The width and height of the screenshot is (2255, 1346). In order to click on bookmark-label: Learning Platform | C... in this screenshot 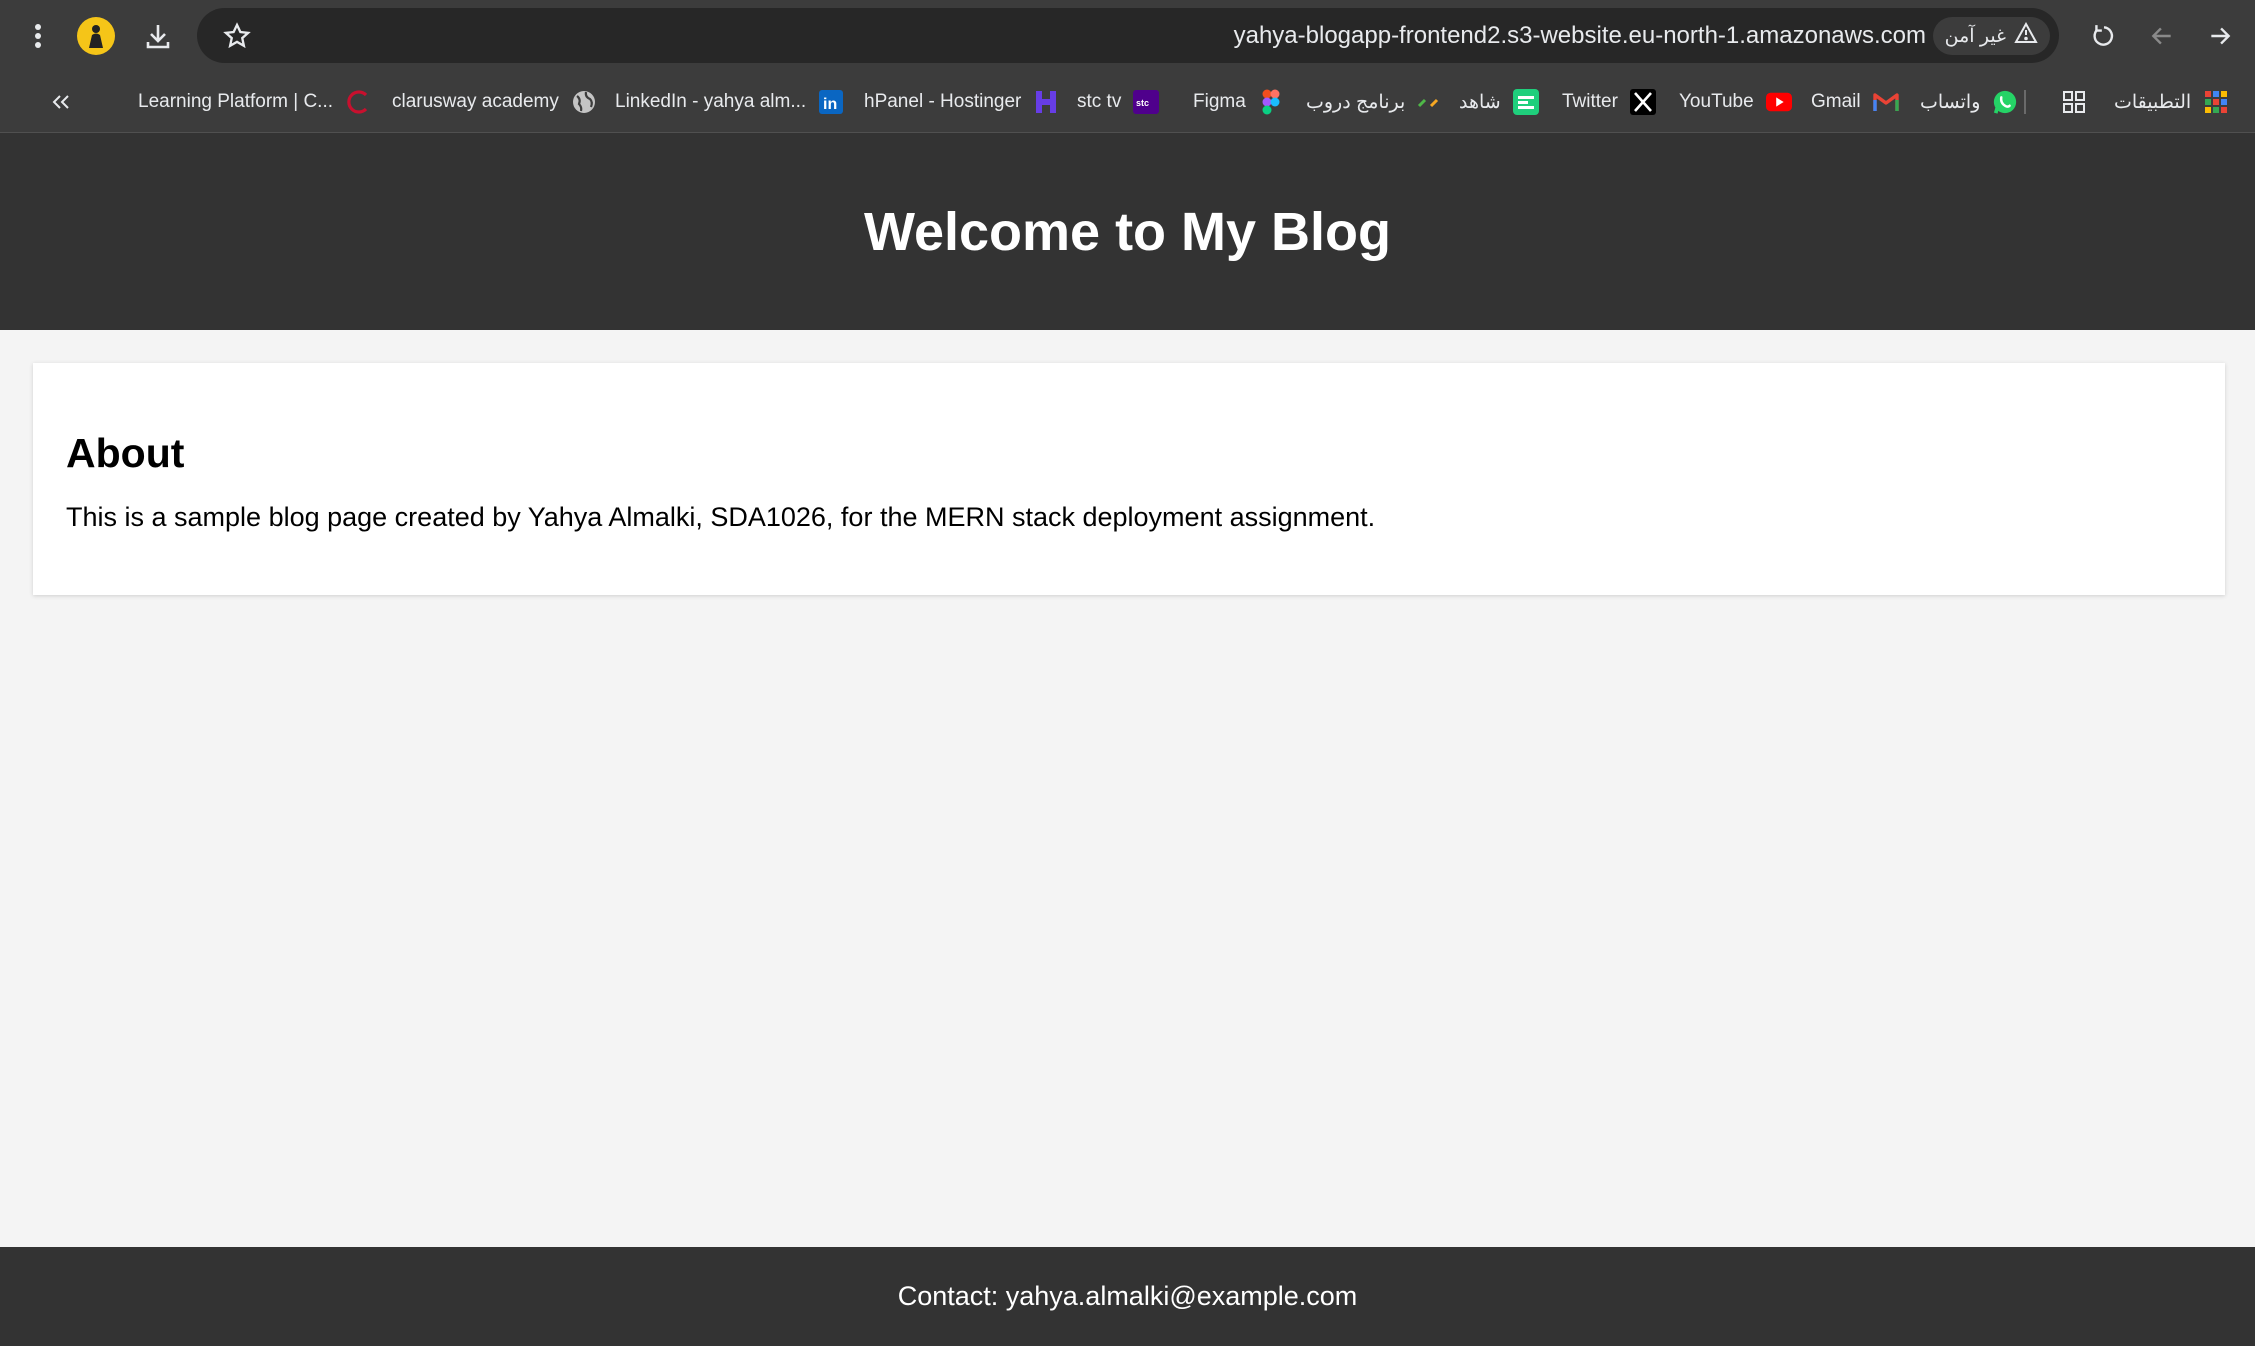, I will do `click(236, 101)`.